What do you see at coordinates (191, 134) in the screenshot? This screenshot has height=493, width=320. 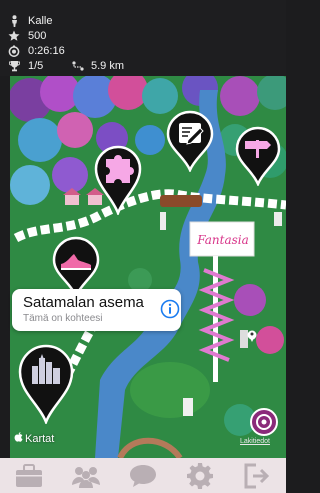 I see `pencil-edit-icon` at bounding box center [191, 134].